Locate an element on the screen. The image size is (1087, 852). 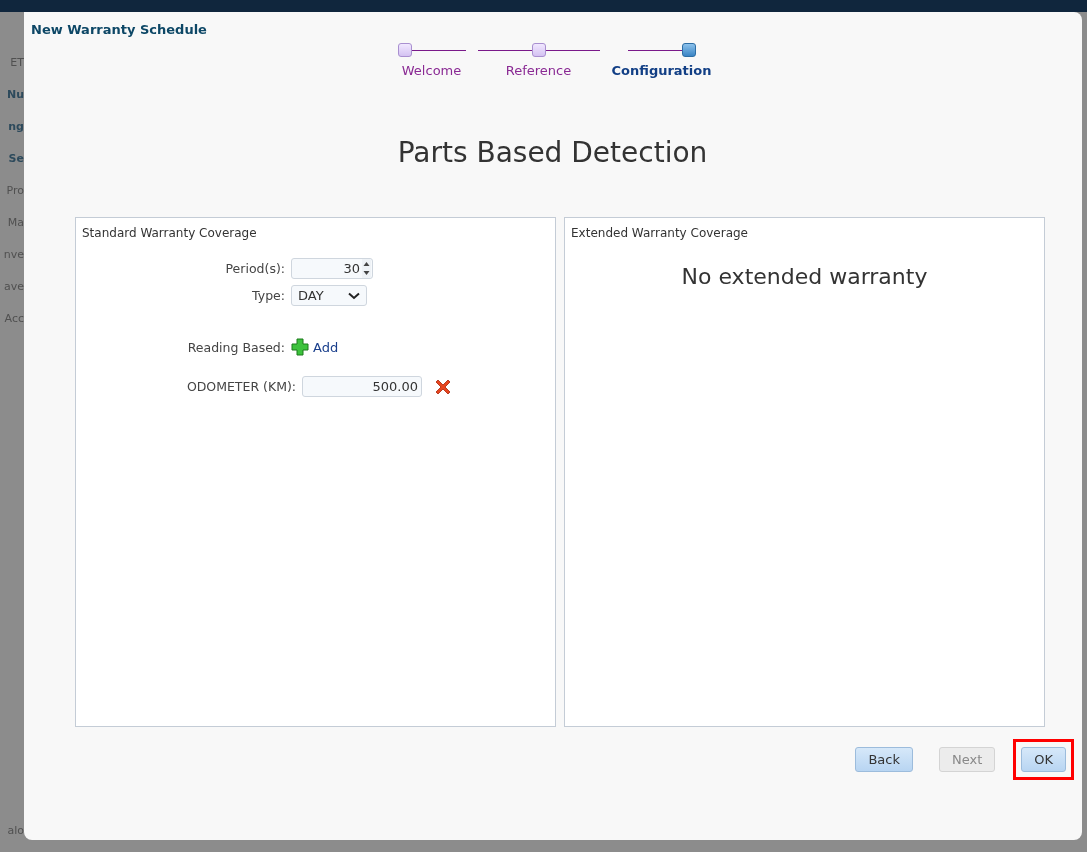
background-text: Ma is located at coordinates (15, 223).